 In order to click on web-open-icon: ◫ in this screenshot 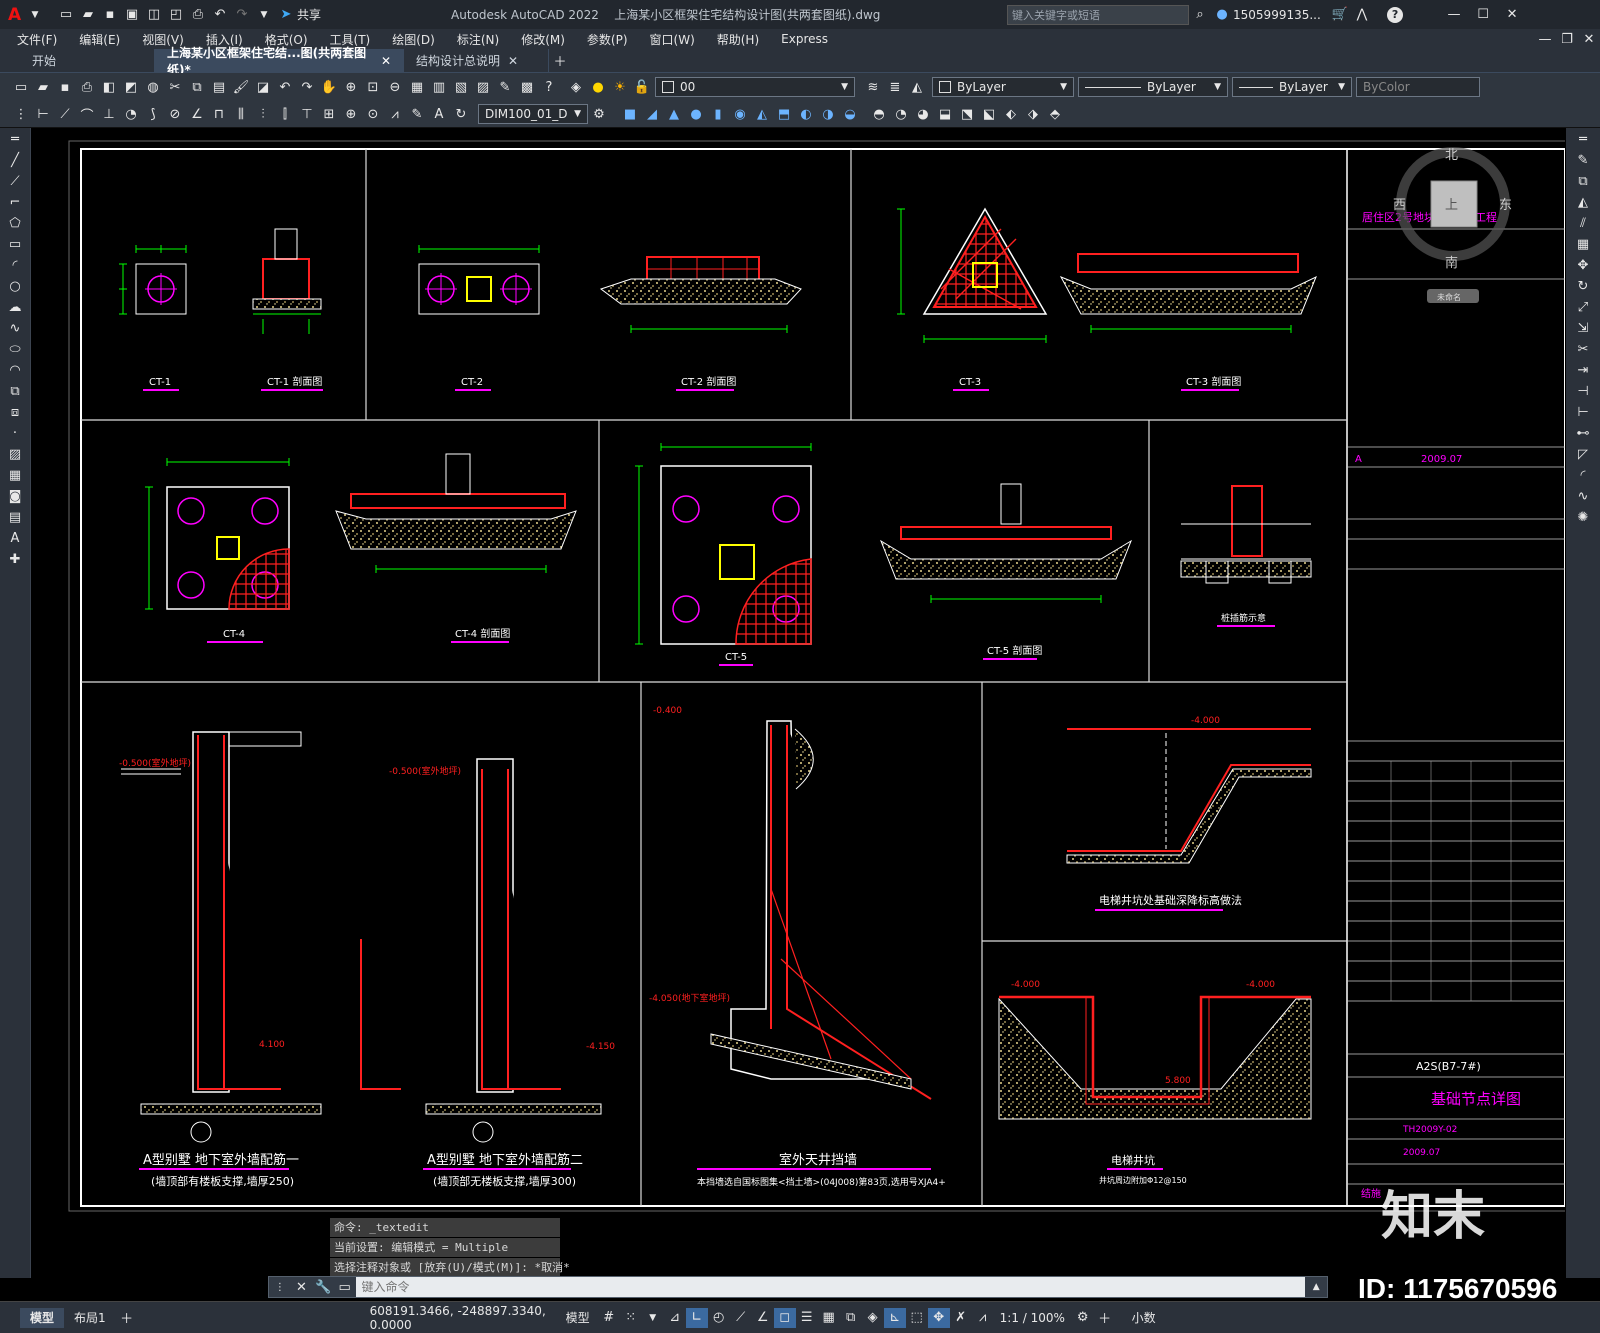, I will do `click(154, 15)`.